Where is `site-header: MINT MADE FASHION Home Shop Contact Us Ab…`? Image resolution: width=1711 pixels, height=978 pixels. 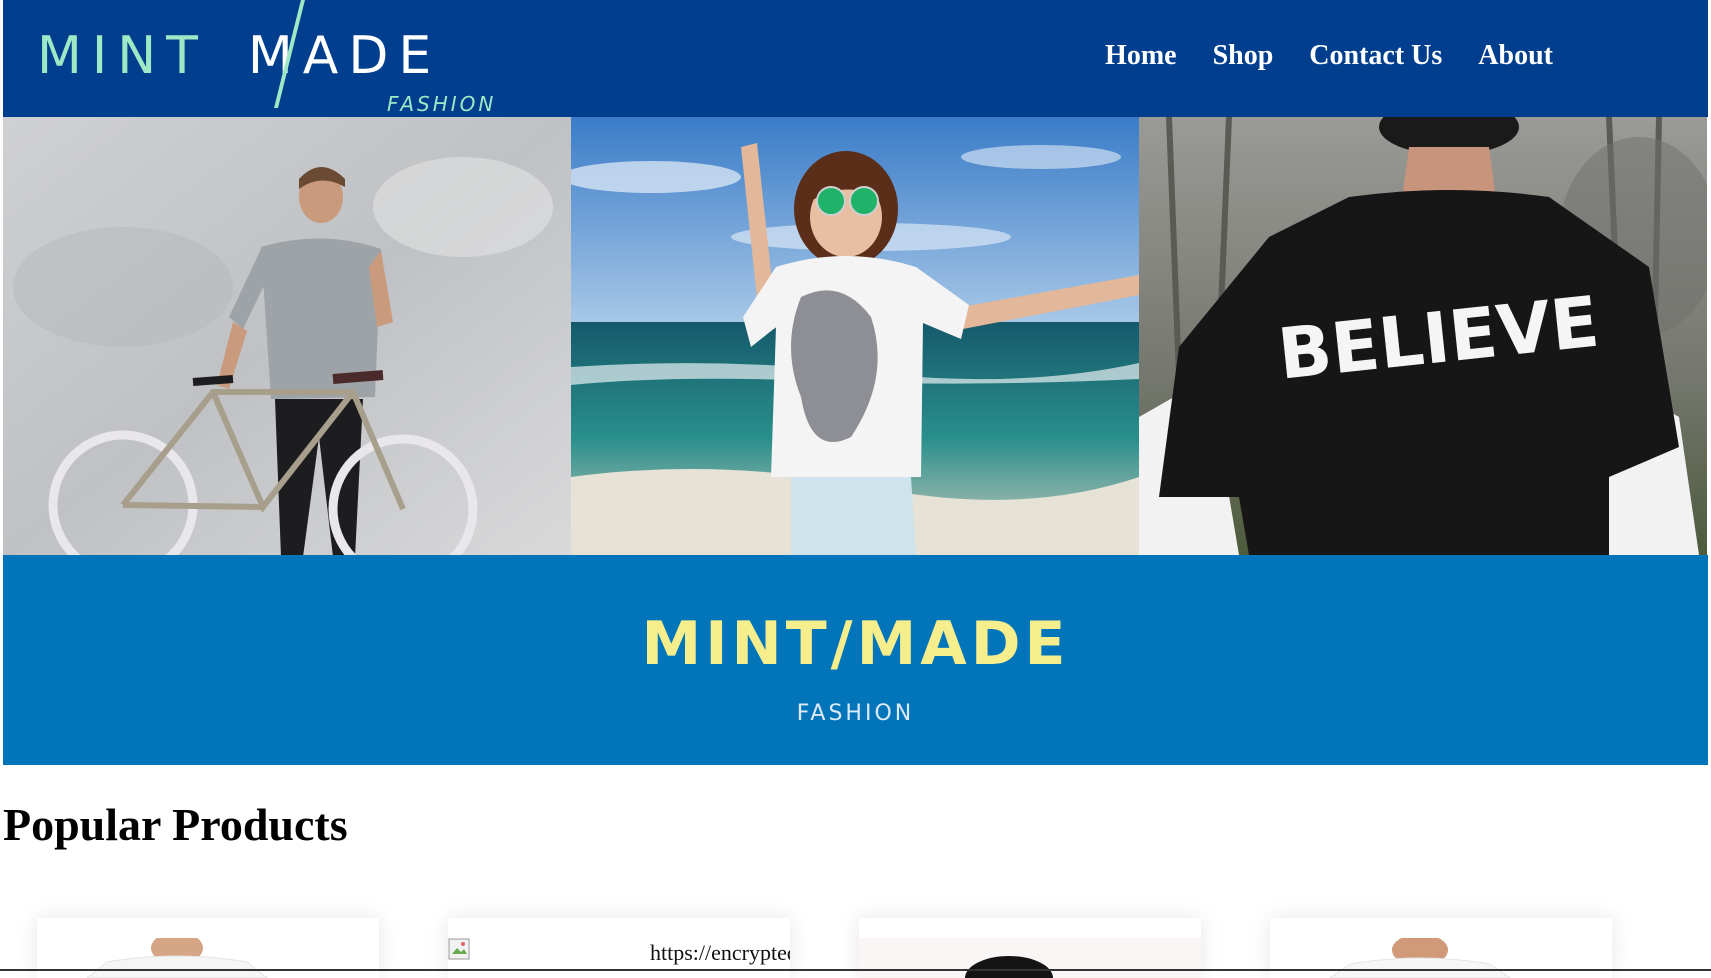 site-header: MINT MADE FASHION Home Shop Contact Us Ab… is located at coordinates (855, 58).